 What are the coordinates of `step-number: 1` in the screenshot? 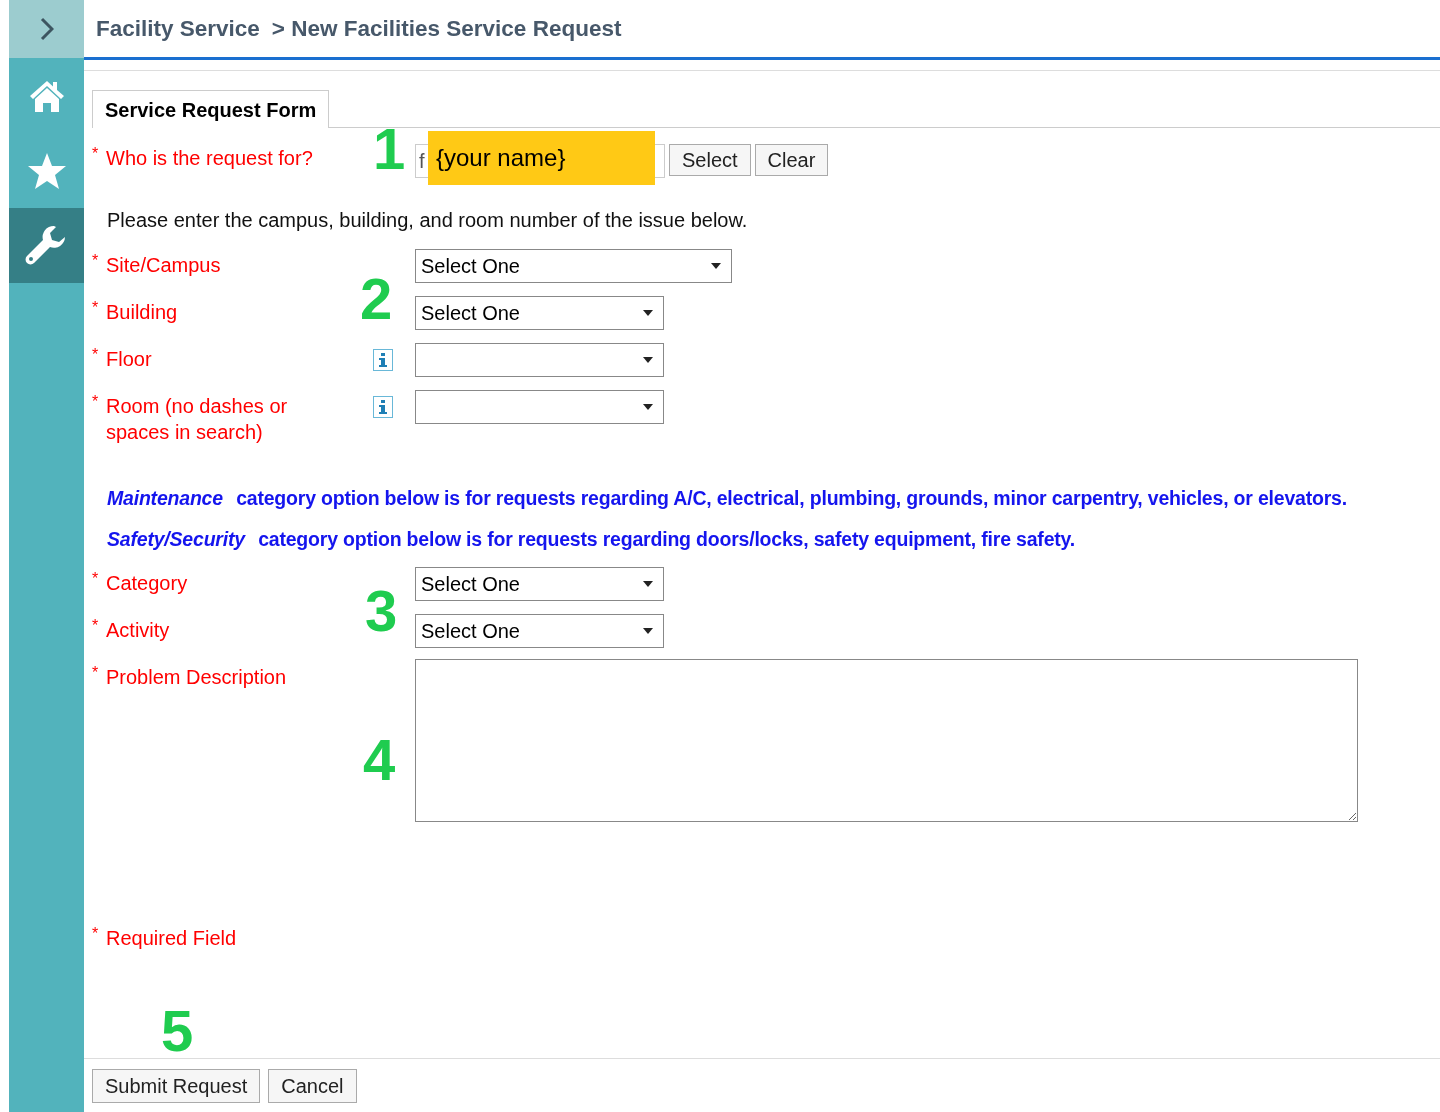 It's located at (389, 149).